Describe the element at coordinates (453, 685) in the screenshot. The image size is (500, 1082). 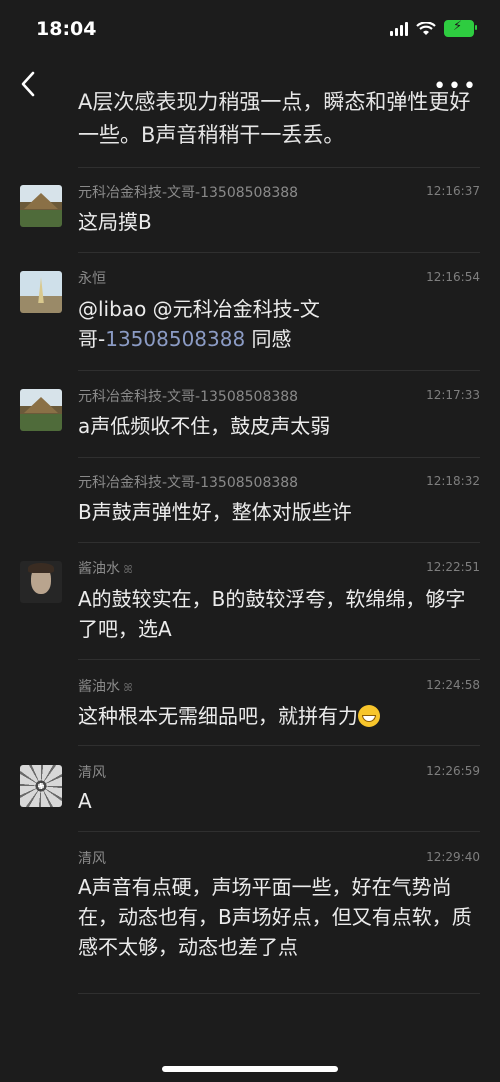
I see `message-time: 12:24:58` at that location.